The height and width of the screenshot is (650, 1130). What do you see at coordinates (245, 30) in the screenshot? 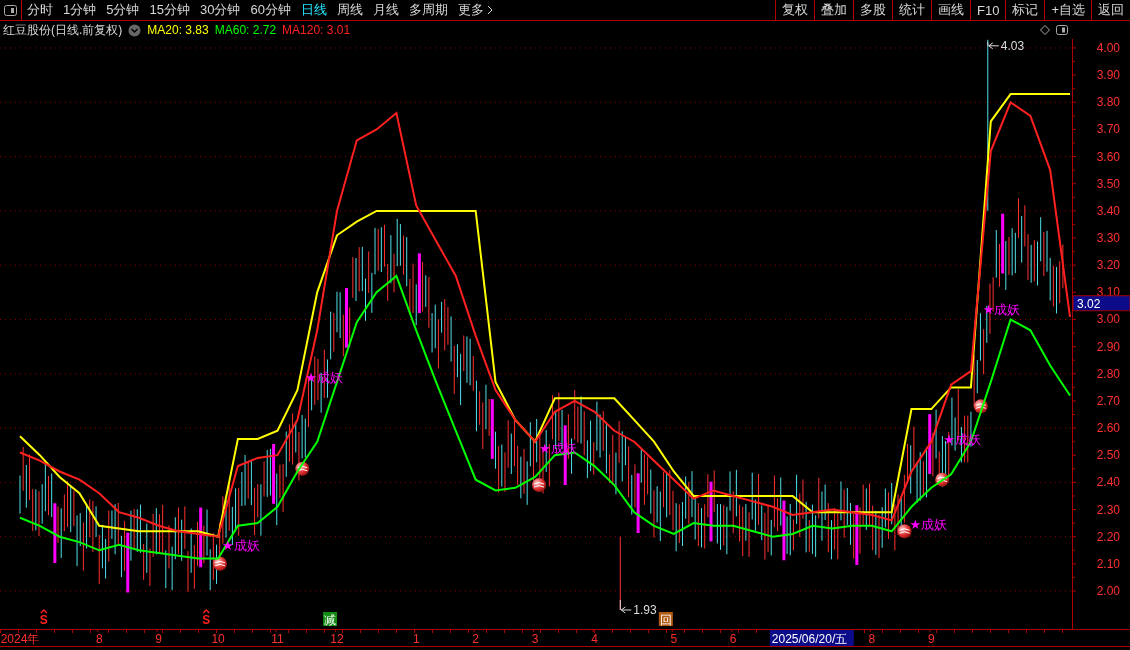
I see `indicator-value: MA60: 2.72` at bounding box center [245, 30].